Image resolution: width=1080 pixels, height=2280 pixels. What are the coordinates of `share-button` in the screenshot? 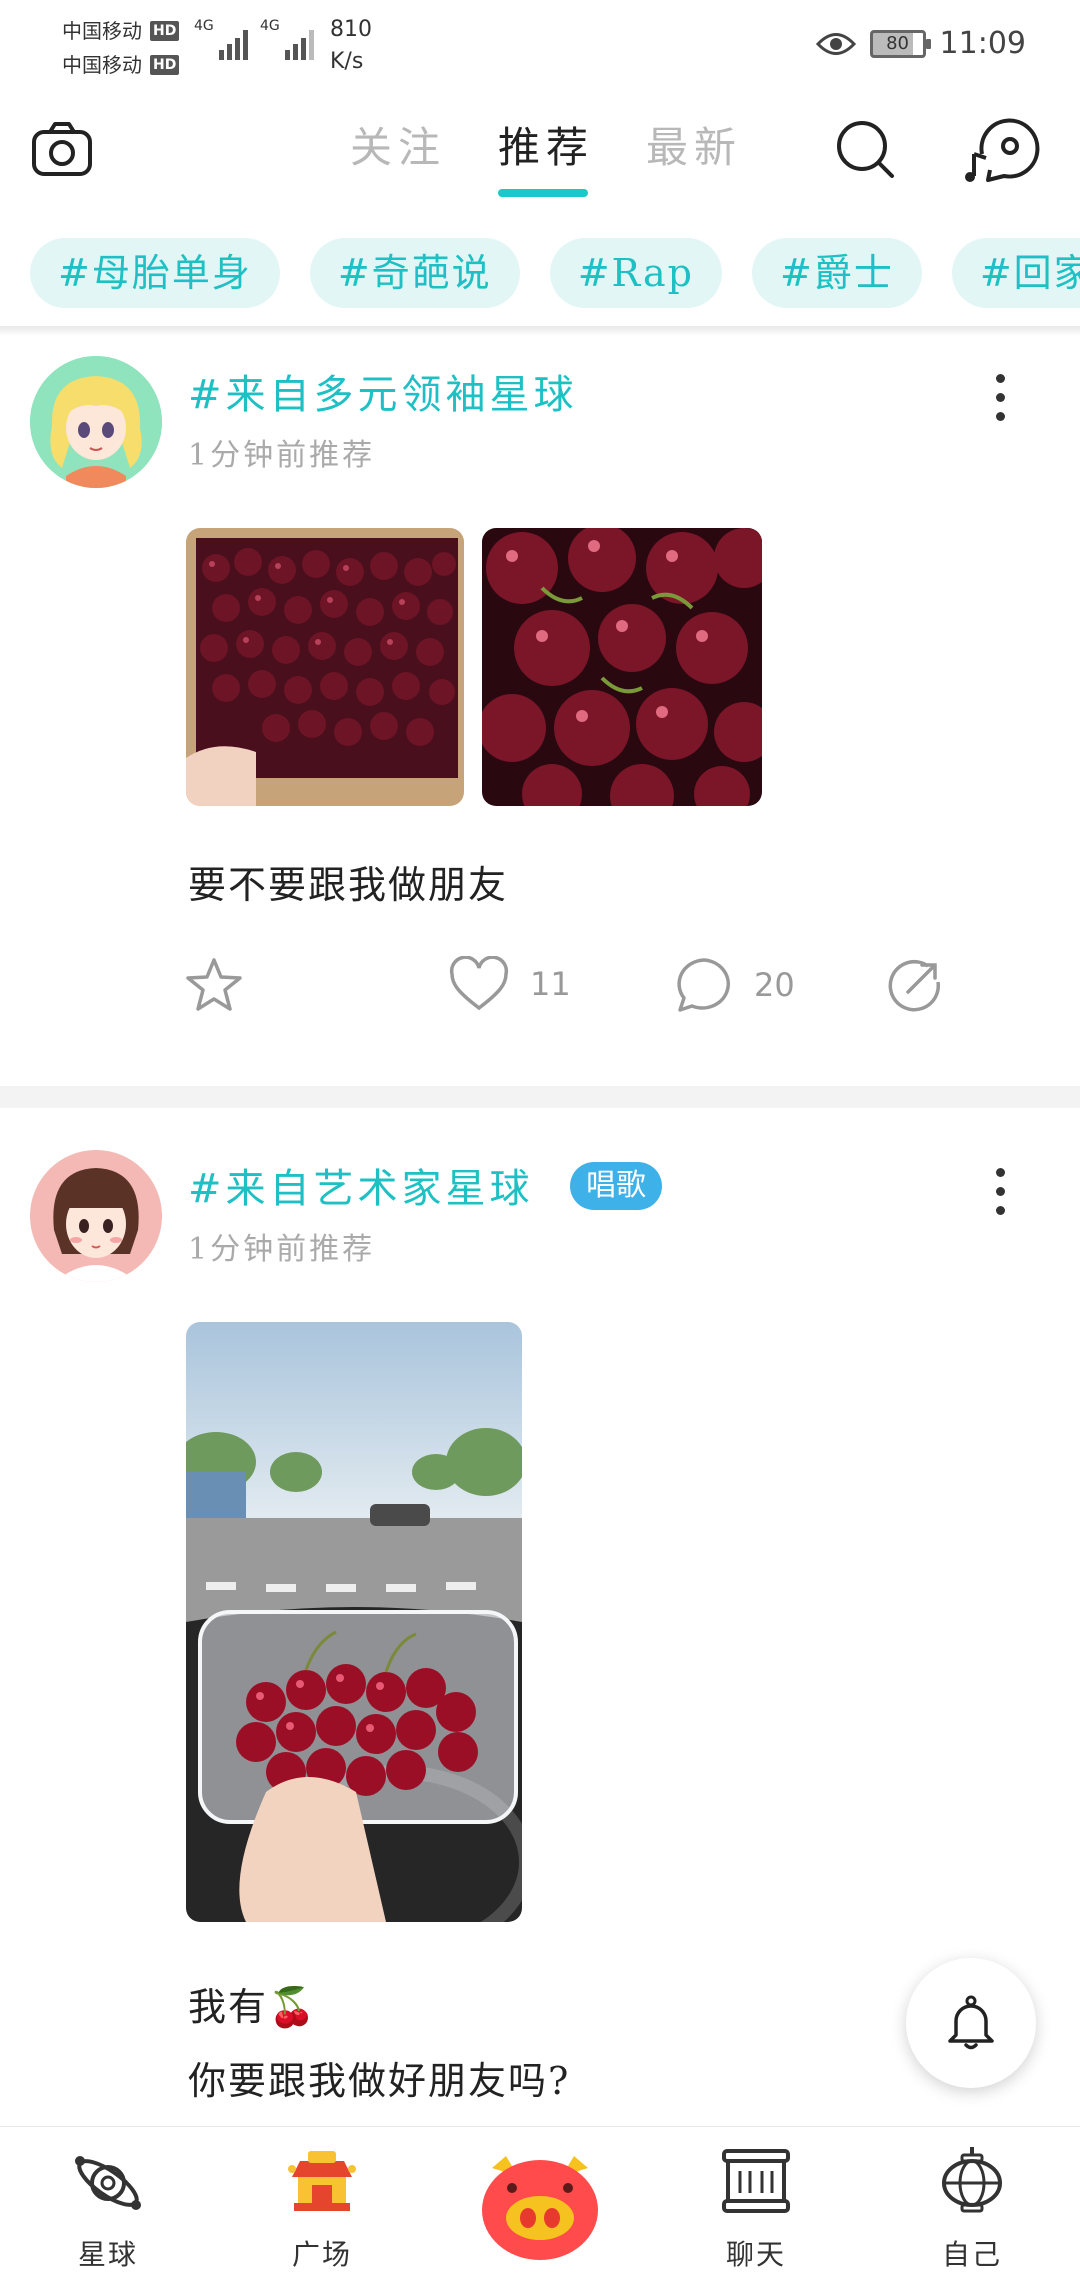 It's located at (915, 985).